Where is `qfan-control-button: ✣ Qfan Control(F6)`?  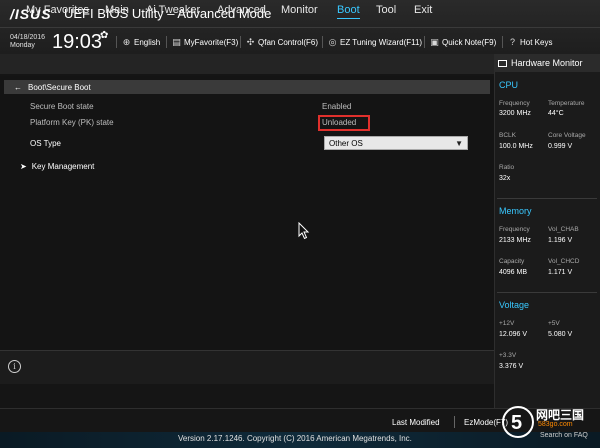 qfan-control-button: ✣ Qfan Control(F6) is located at coordinates (282, 42).